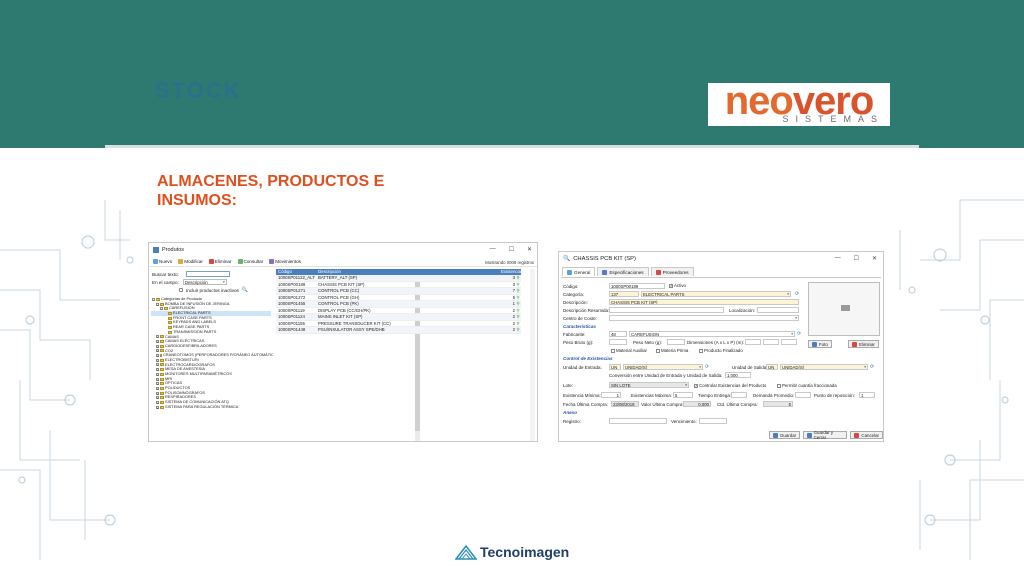 The image size is (1024, 576). Describe the element at coordinates (637, 286) in the screenshot. I see `code-field: 1000SP00189` at that location.